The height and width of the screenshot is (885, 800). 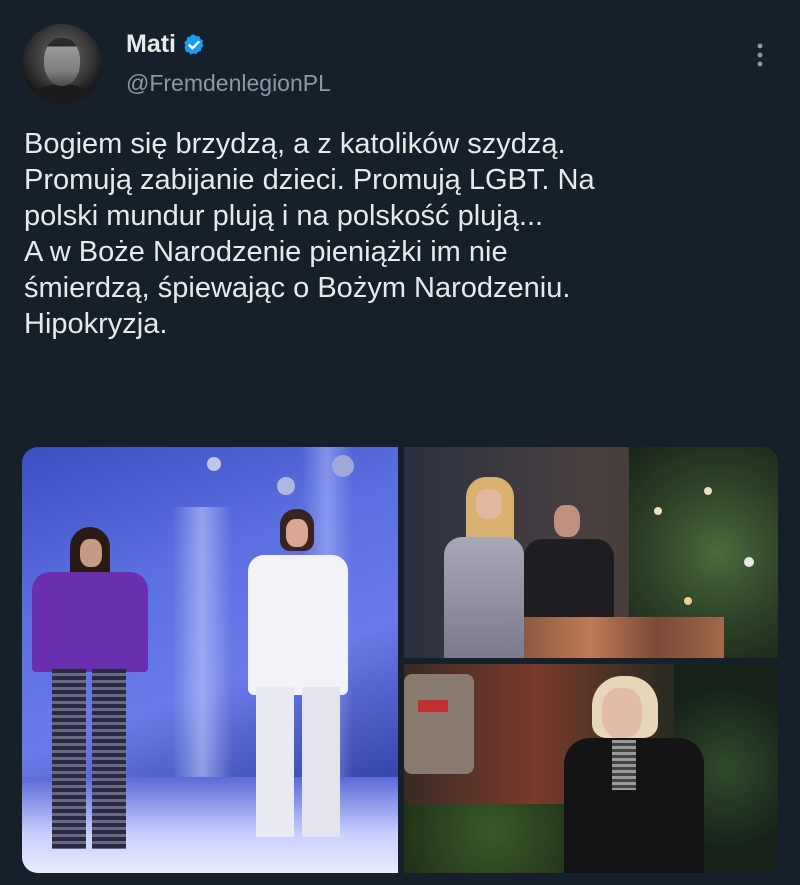 What do you see at coordinates (90, 622) in the screenshot?
I see `performer-purple-jacket` at bounding box center [90, 622].